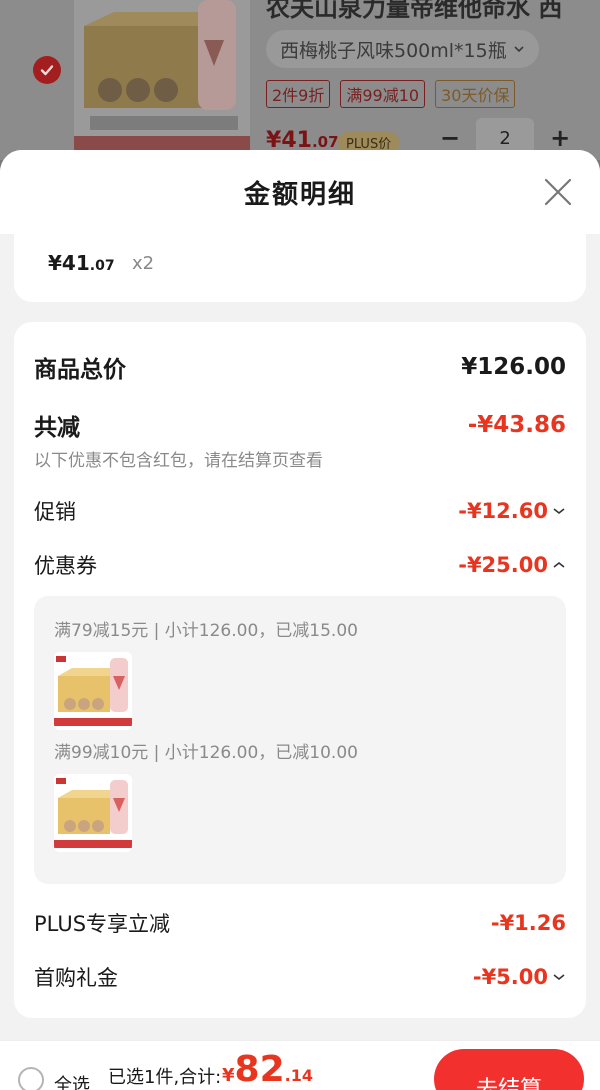 Image resolution: width=600 pixels, height=1090 pixels. What do you see at coordinates (559, 564) in the screenshot?
I see `chevron-up-icon` at bounding box center [559, 564].